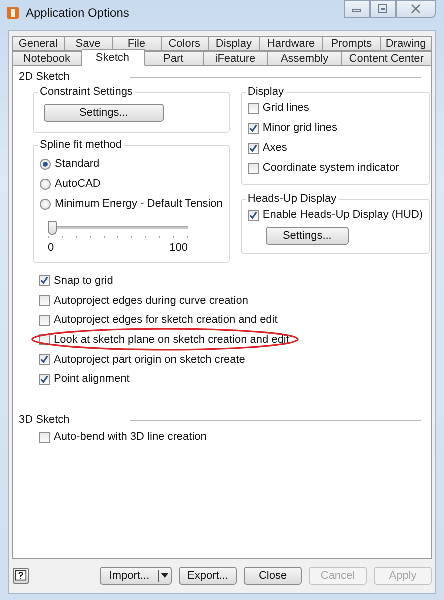 This screenshot has height=600, width=444. I want to click on checkbox-label: Grid lines, so click(286, 108).